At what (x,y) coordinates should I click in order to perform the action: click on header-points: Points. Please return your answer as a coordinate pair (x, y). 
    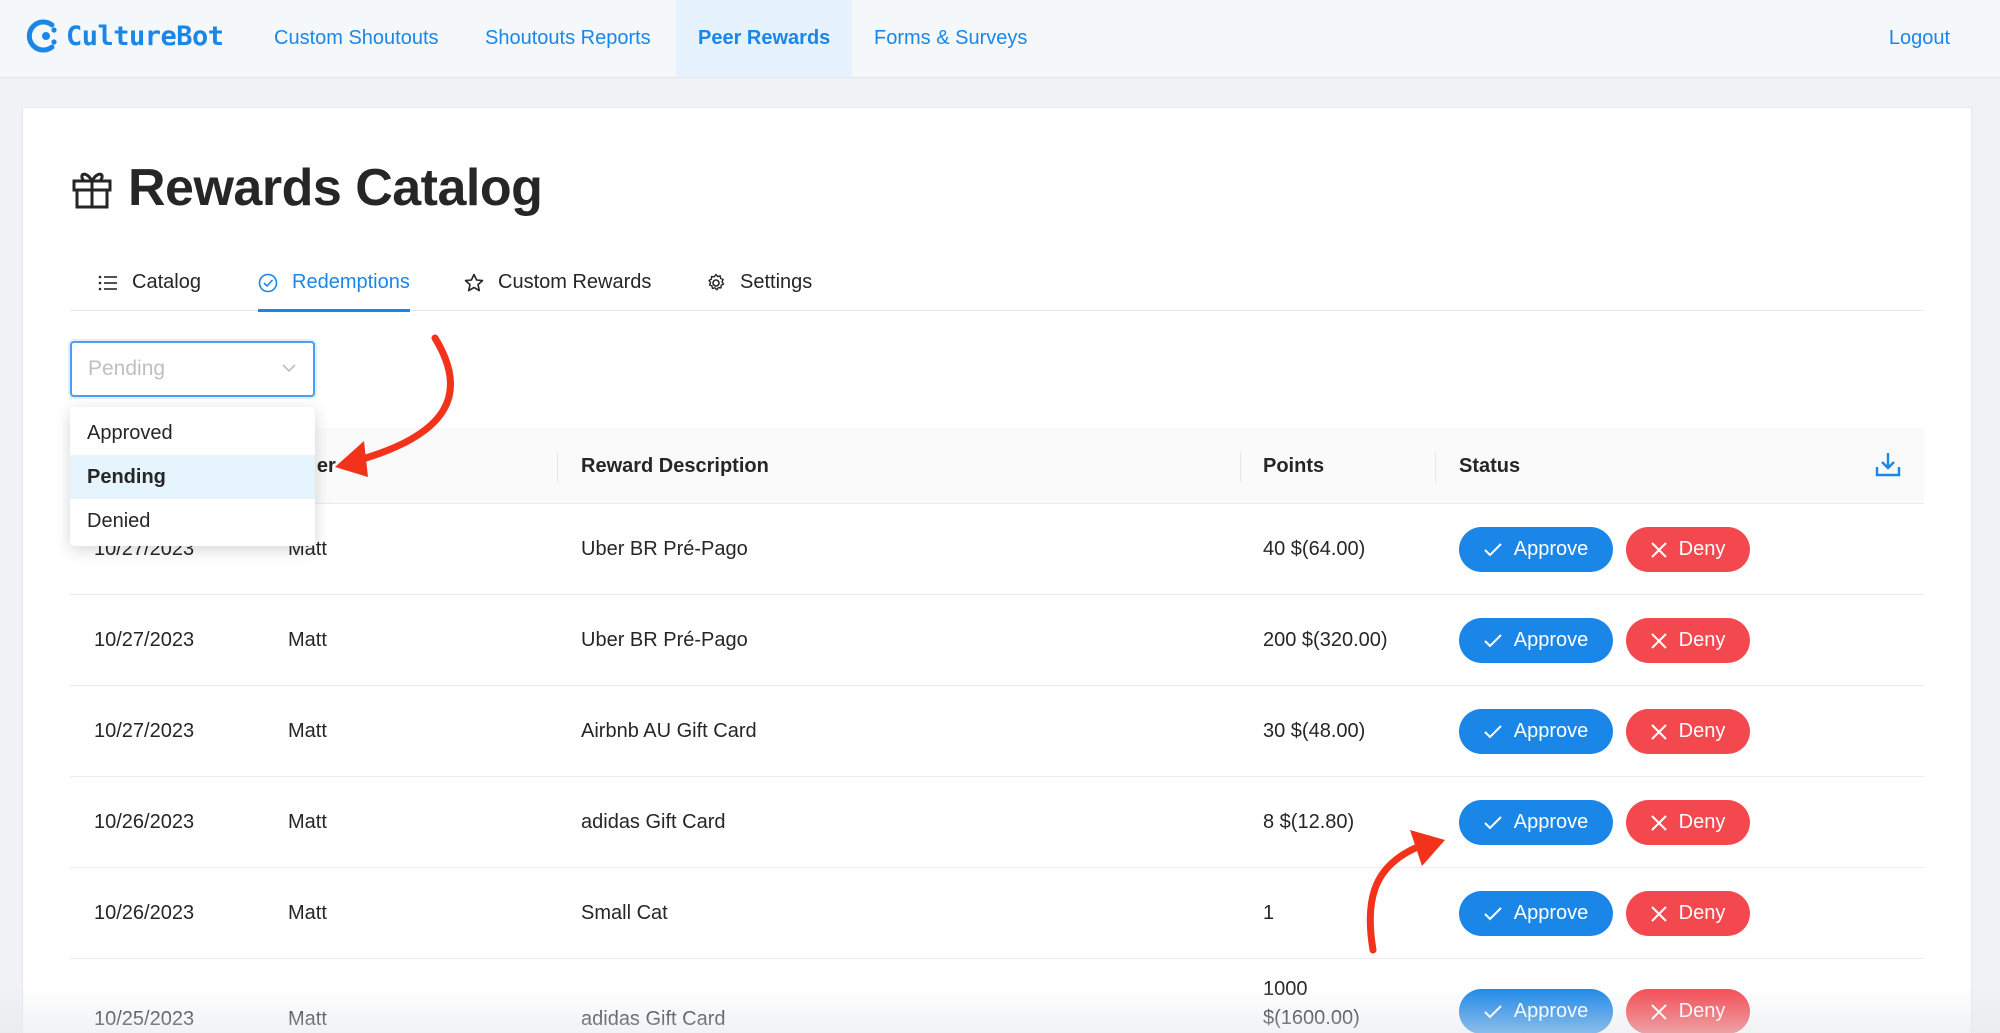
    Looking at the image, I should click on (1293, 466).